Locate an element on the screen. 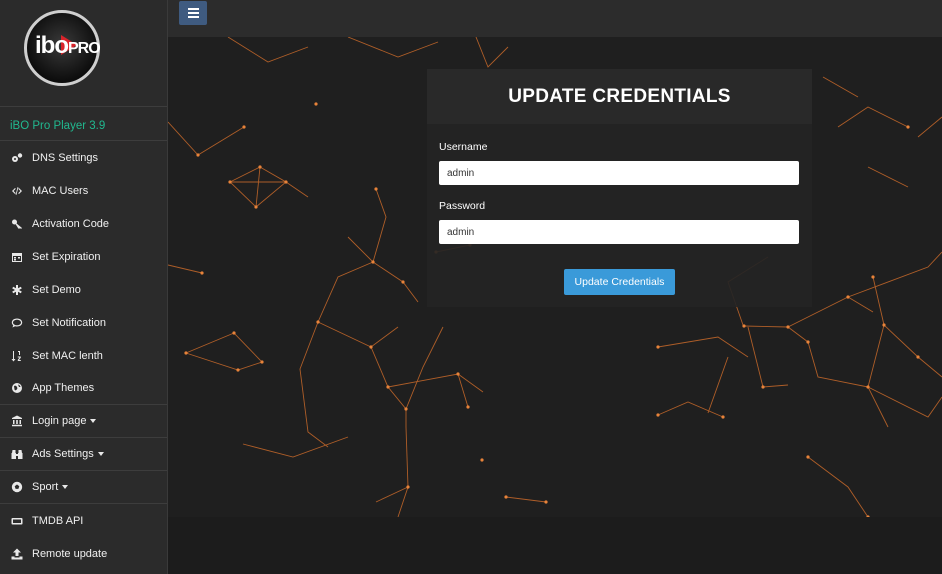  sidebar-item-label: Set Expiration is located at coordinates (66, 256).